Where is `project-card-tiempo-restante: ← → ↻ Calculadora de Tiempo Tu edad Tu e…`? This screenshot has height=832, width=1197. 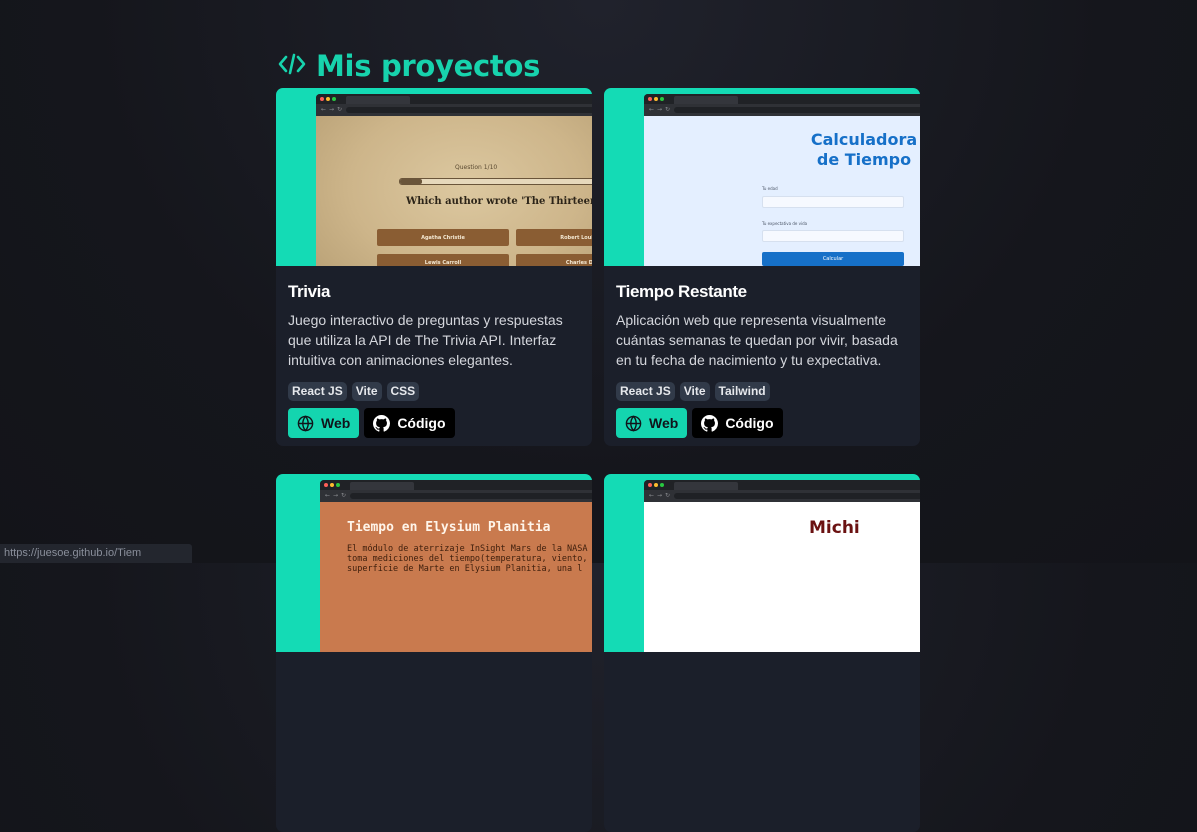 project-card-tiempo-restante: ← → ↻ Calculadora de Tiempo Tu edad Tu e… is located at coordinates (762, 267).